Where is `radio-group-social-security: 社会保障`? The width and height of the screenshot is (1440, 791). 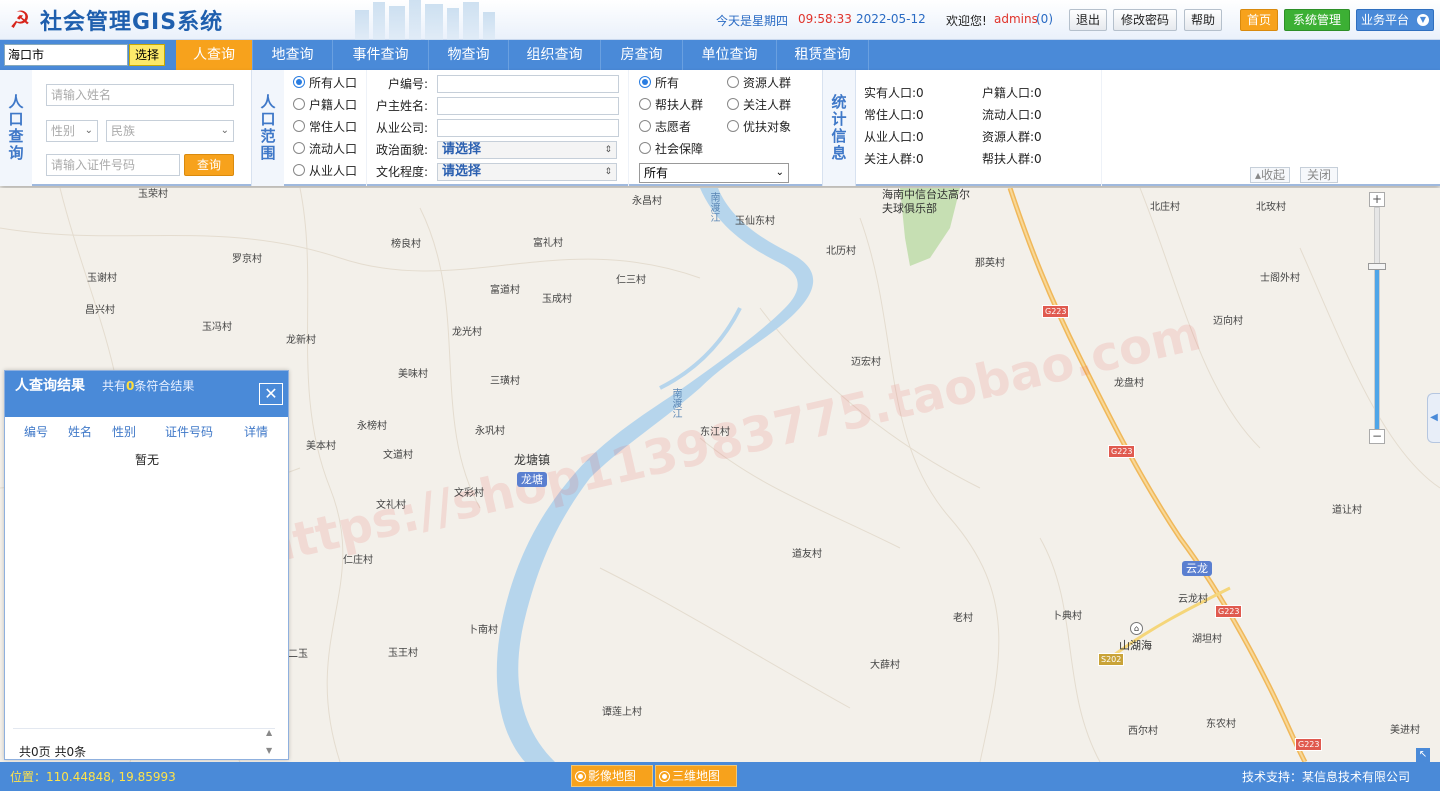
radio-group-social-security: 社会保障 is located at coordinates (671, 148).